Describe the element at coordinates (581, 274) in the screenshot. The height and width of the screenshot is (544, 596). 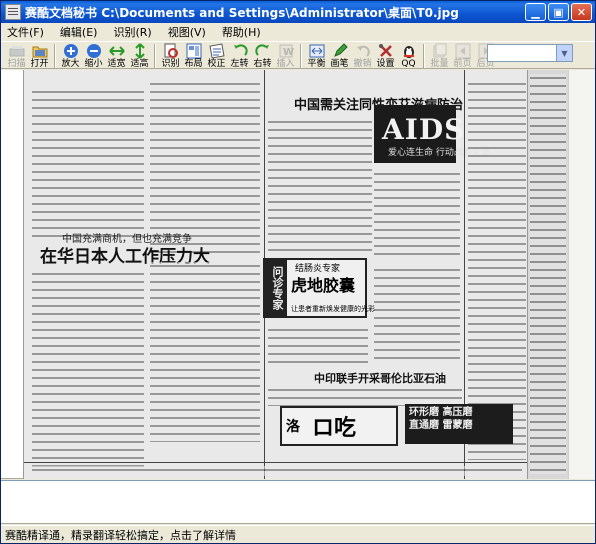
I see `vertical-scrollbar` at that location.